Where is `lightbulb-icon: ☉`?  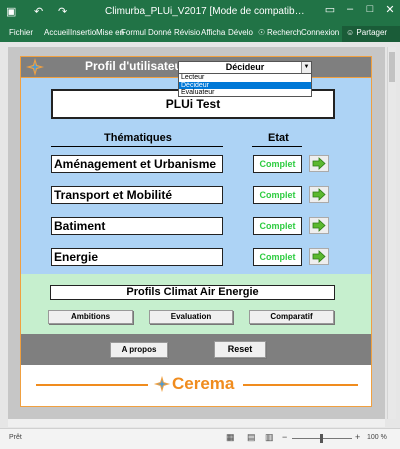
lightbulb-icon: ☉ is located at coordinates (262, 32).